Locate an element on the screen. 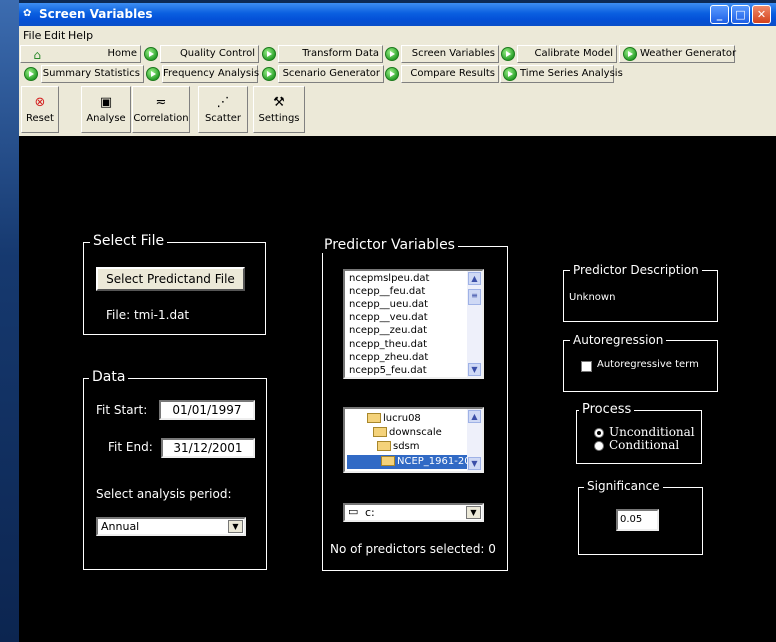 Image resolution: width=776 pixels, height=642 pixels. title-bar: ✿ Screen Variables _ □ ✕ is located at coordinates (397, 14).